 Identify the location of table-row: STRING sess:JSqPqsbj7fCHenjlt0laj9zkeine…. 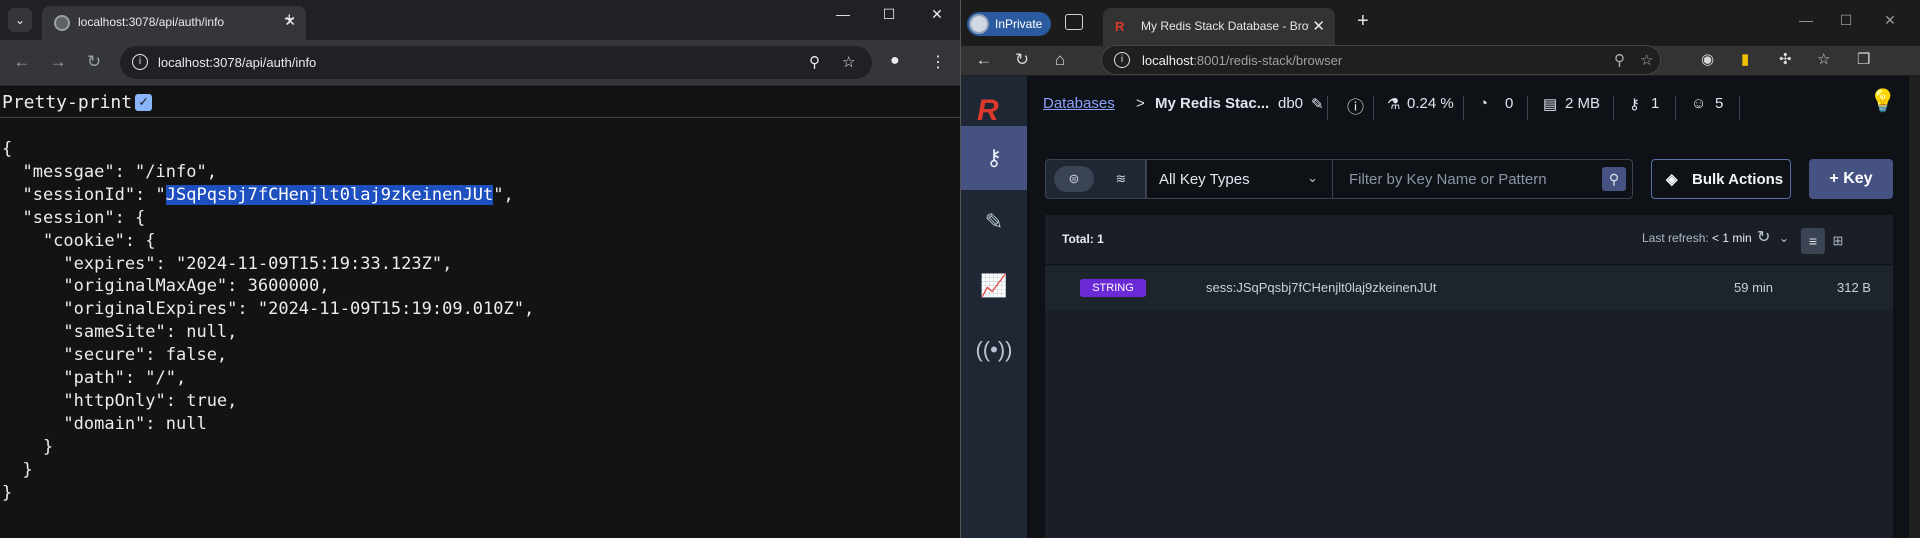
(1469, 288).